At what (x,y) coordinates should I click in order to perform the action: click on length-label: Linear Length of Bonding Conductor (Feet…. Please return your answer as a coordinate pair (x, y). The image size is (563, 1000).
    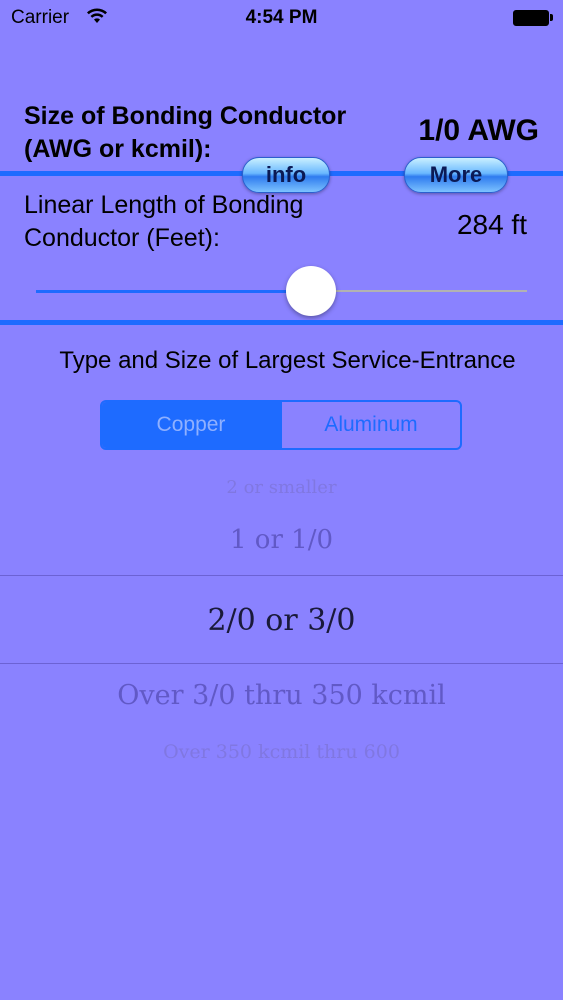
    Looking at the image, I should click on (163, 222).